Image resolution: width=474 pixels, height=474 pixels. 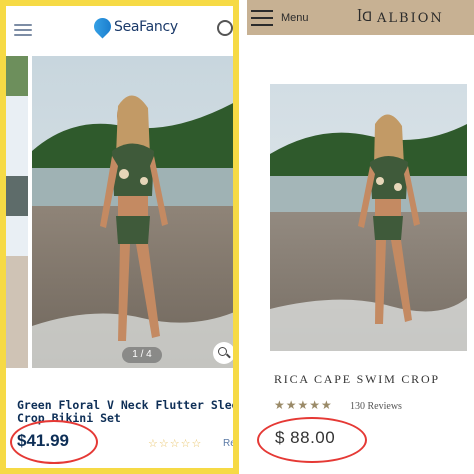 I want to click on seafancy-logo-icon, so click(x=102, y=26).